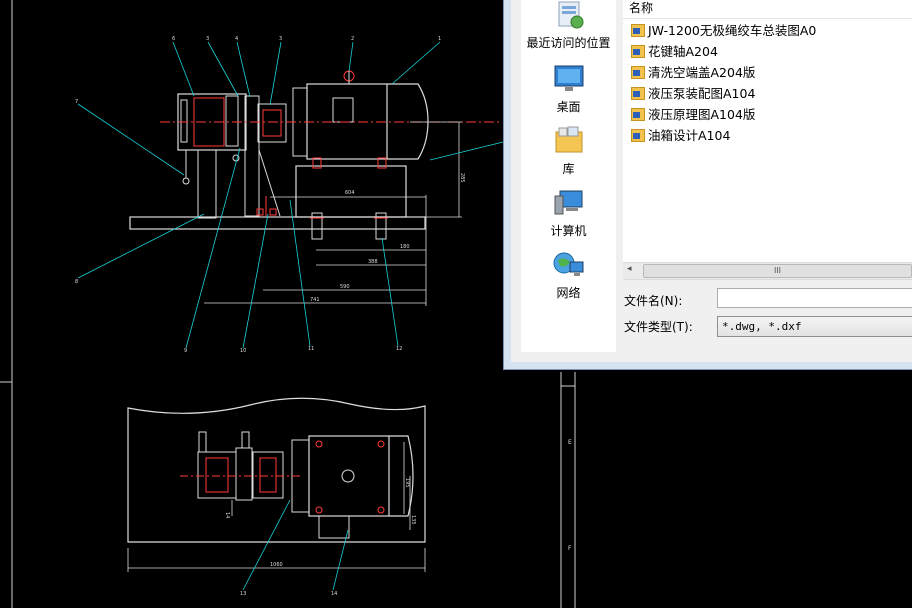 Image resolution: width=912 pixels, height=608 pixels. I want to click on place-network: 网络, so click(568, 275).